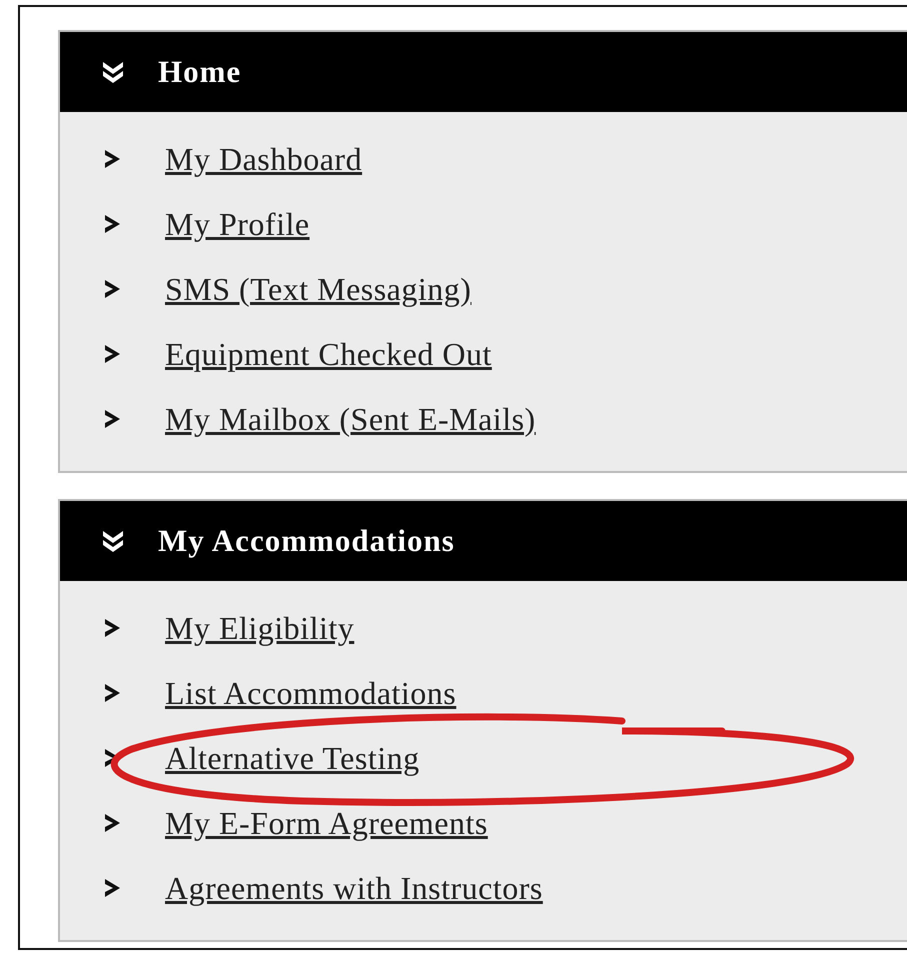 The width and height of the screenshot is (907, 957). What do you see at coordinates (310, 692) in the screenshot?
I see `menu-link: List Accommodations` at bounding box center [310, 692].